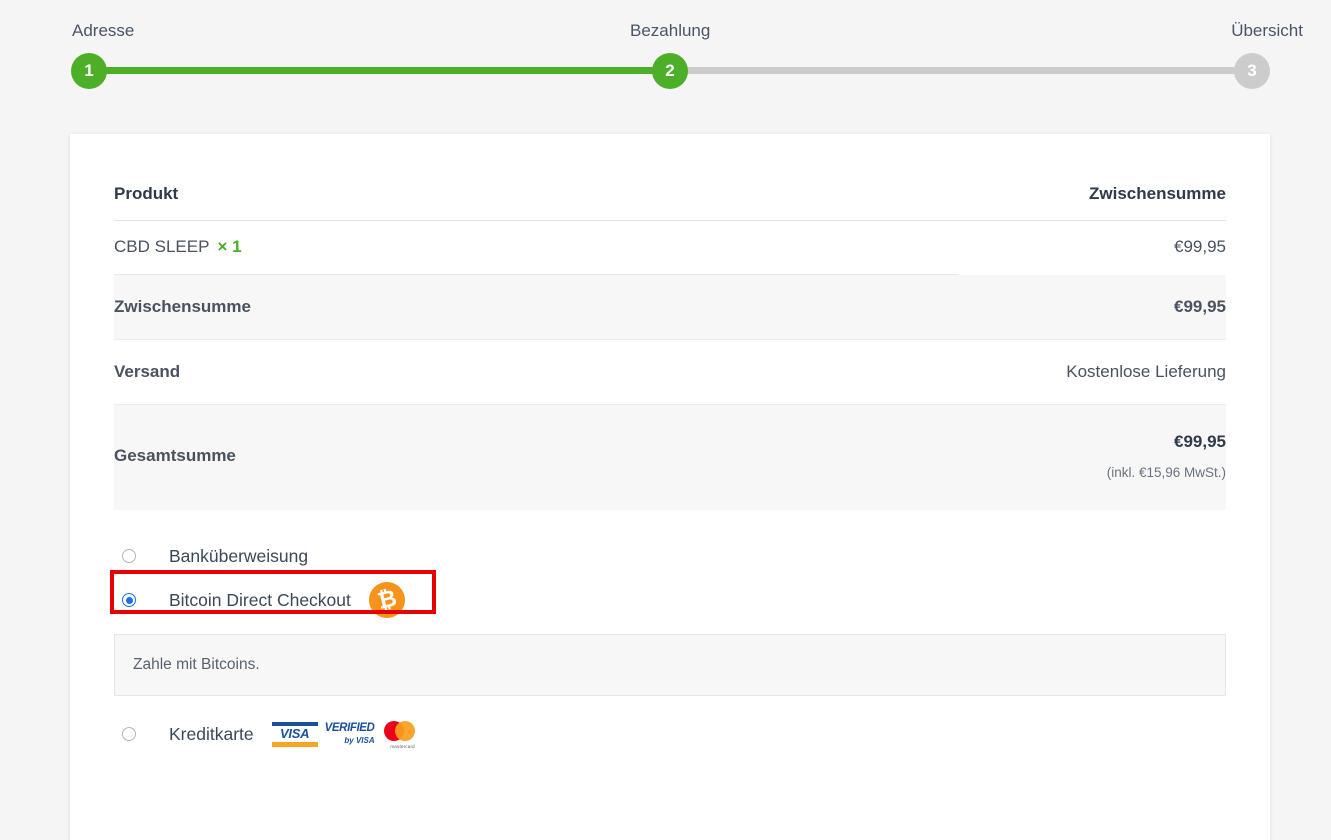  I want to click on visa-icon: VISA, so click(294, 734).